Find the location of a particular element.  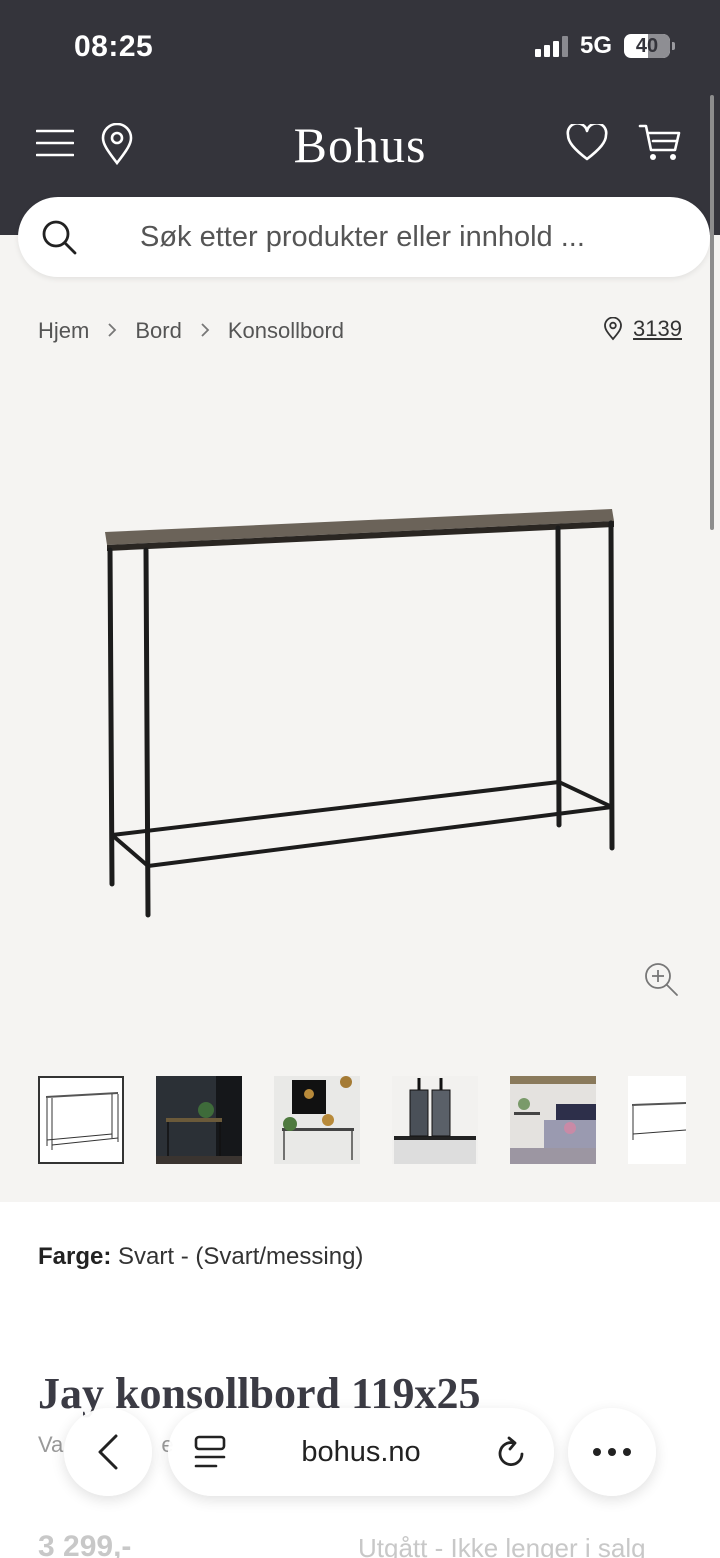

status-time: 08:25 is located at coordinates (114, 46).